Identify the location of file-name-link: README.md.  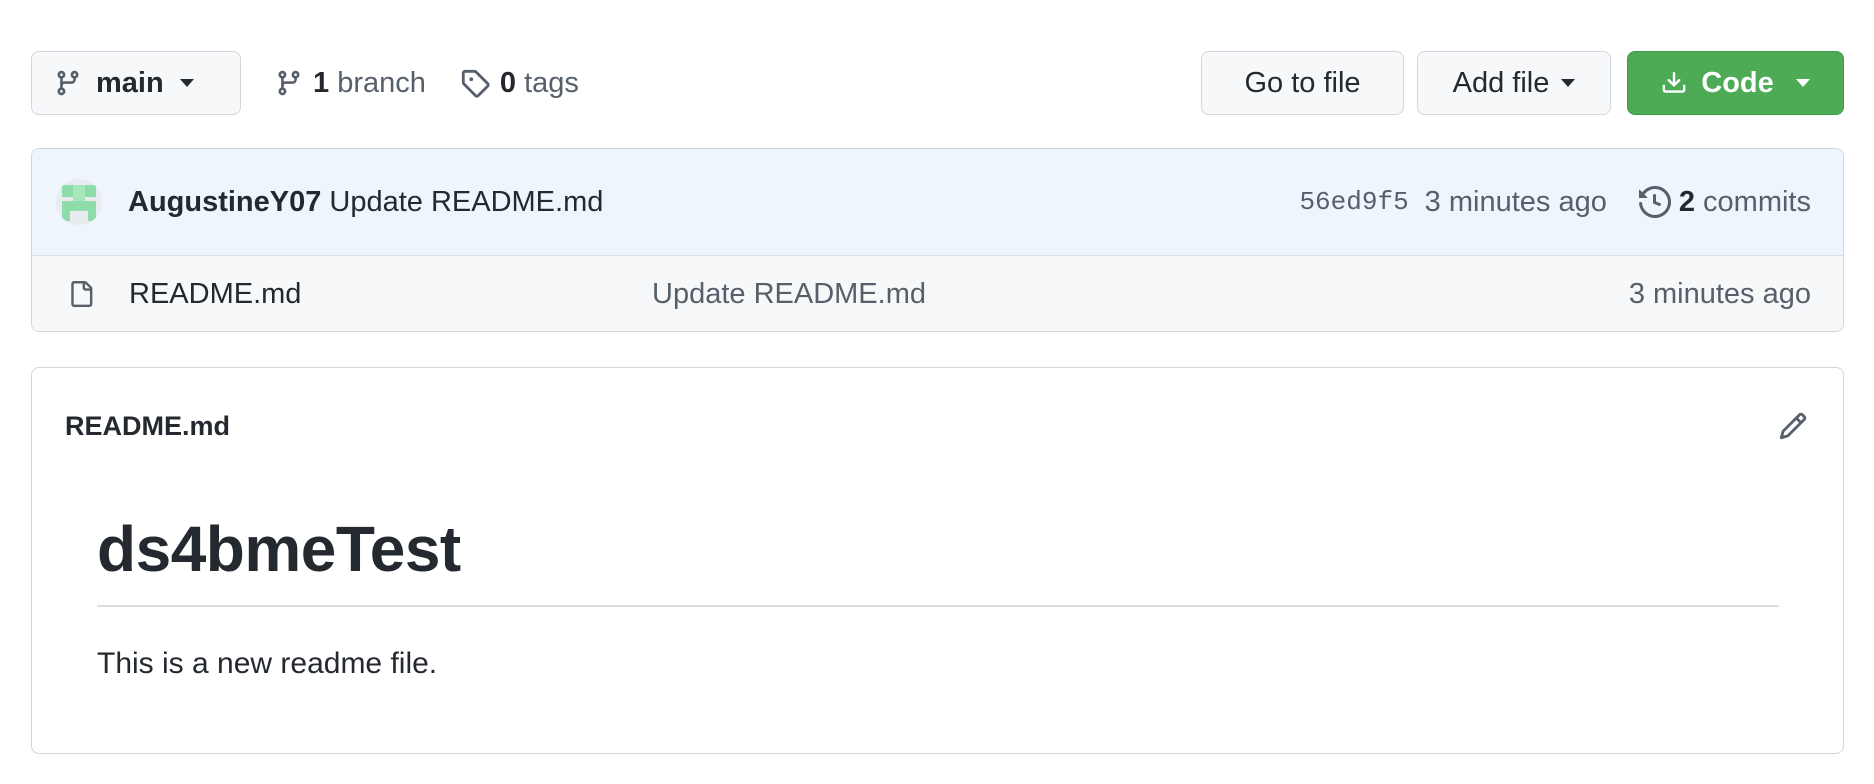
(215, 294).